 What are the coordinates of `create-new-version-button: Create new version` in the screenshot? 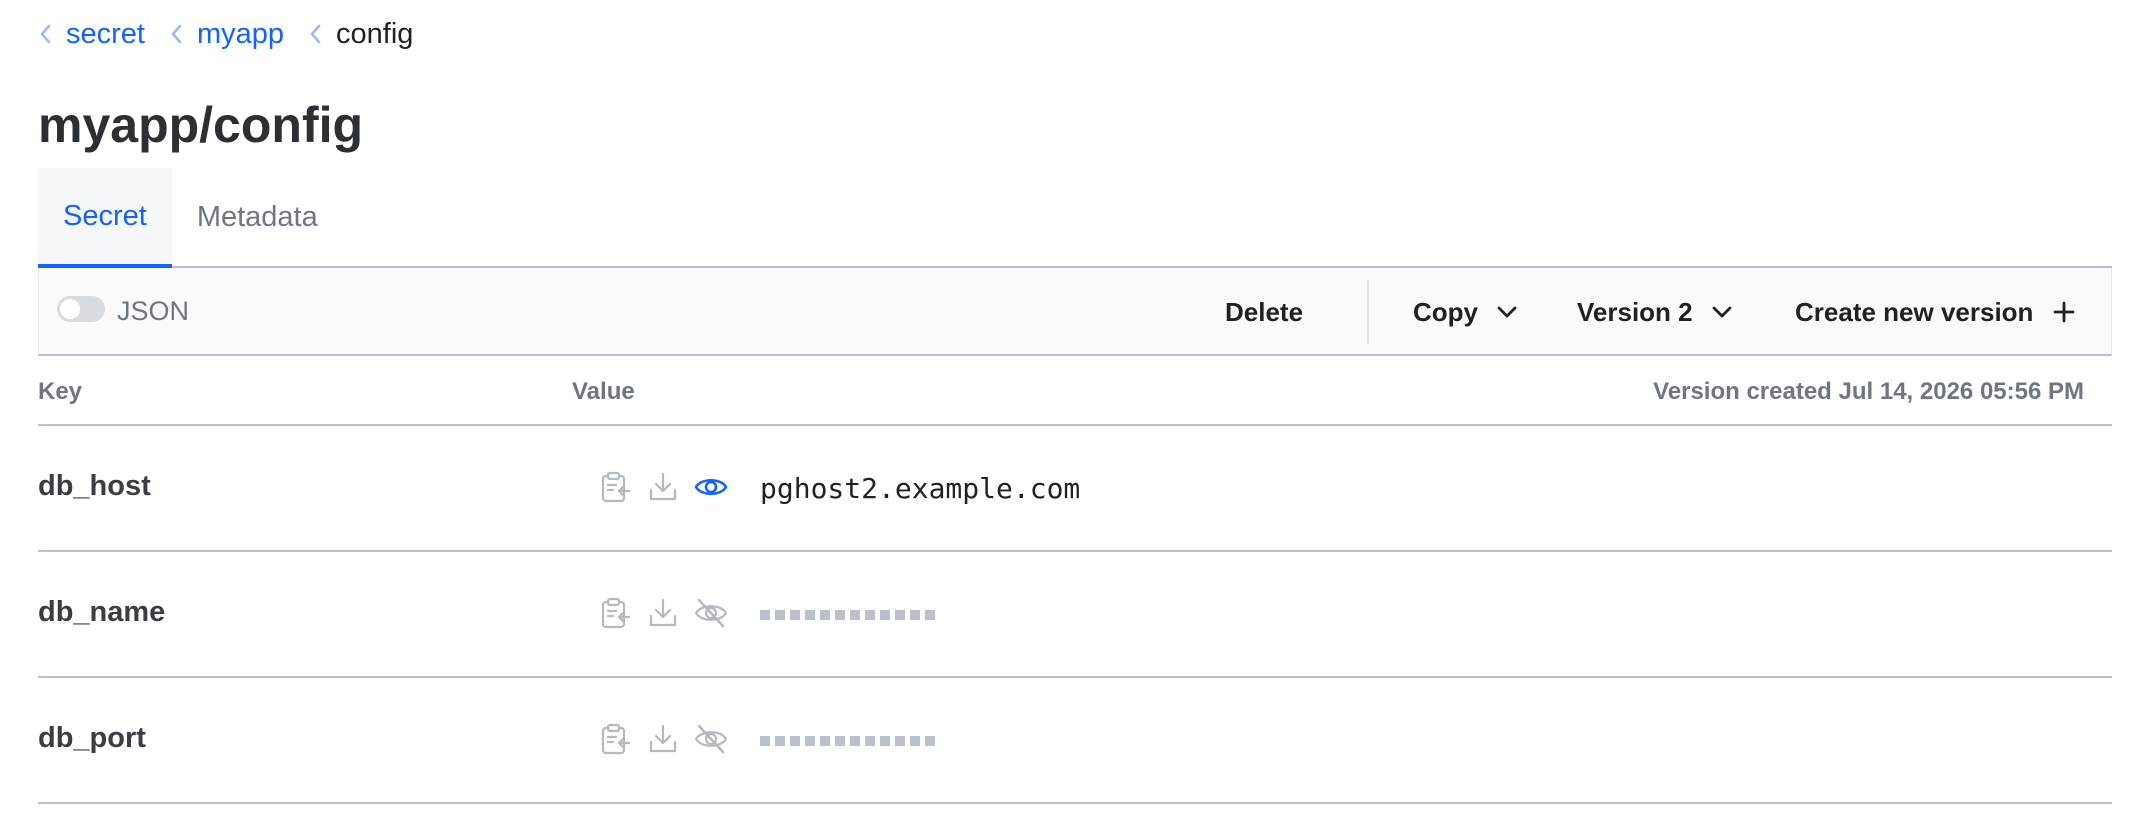 It's located at (1935, 312).